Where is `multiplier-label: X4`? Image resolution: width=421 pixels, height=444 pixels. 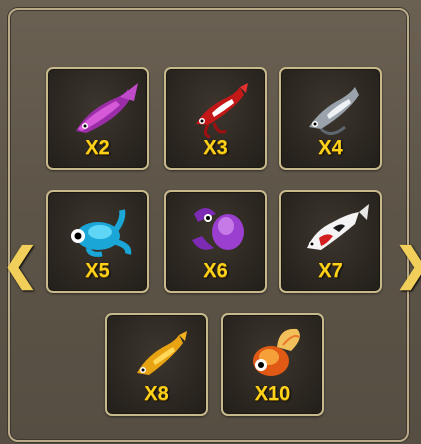
multiplier-label: X4 is located at coordinates (330, 148).